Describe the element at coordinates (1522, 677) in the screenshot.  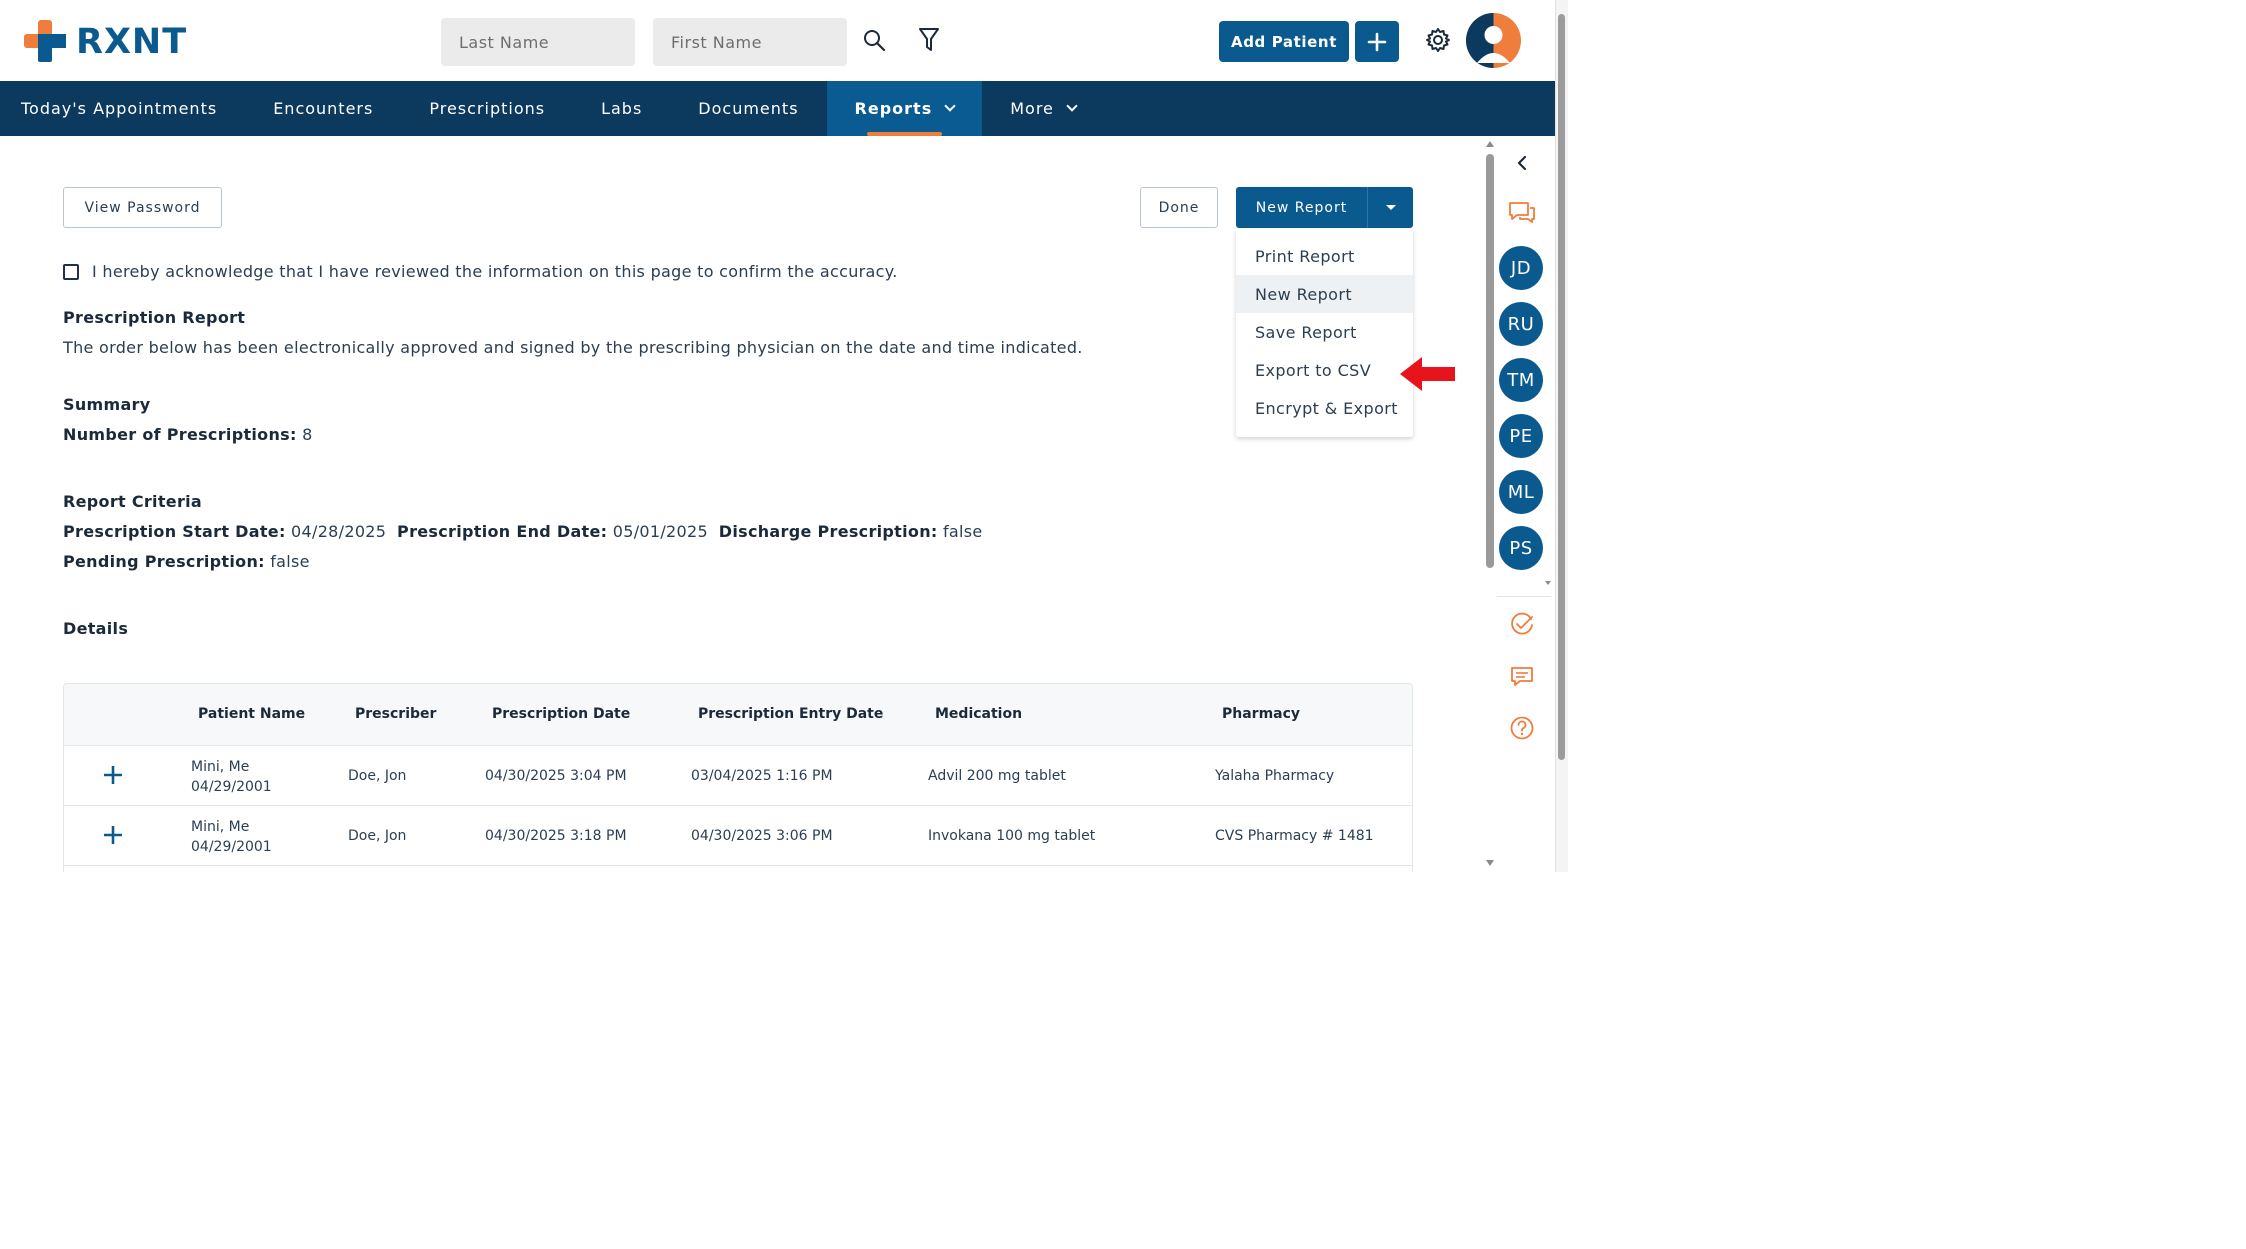
I see `message-icon` at that location.